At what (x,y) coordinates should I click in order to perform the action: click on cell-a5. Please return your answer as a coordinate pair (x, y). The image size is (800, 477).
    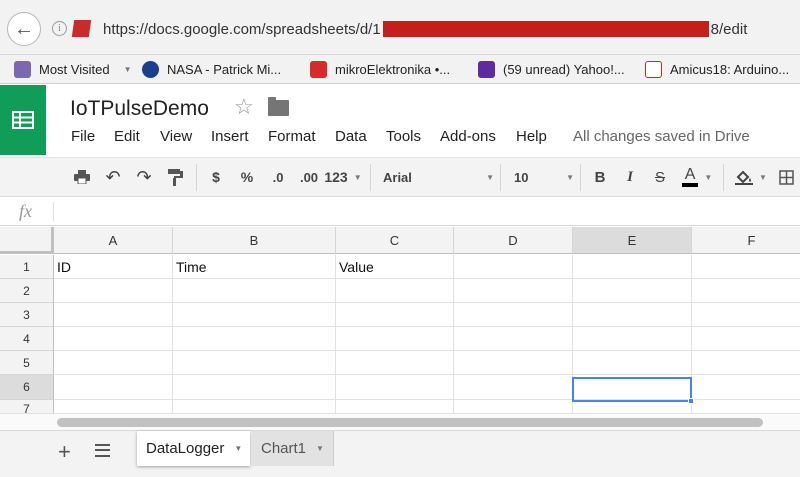
    Looking at the image, I should click on (113, 363).